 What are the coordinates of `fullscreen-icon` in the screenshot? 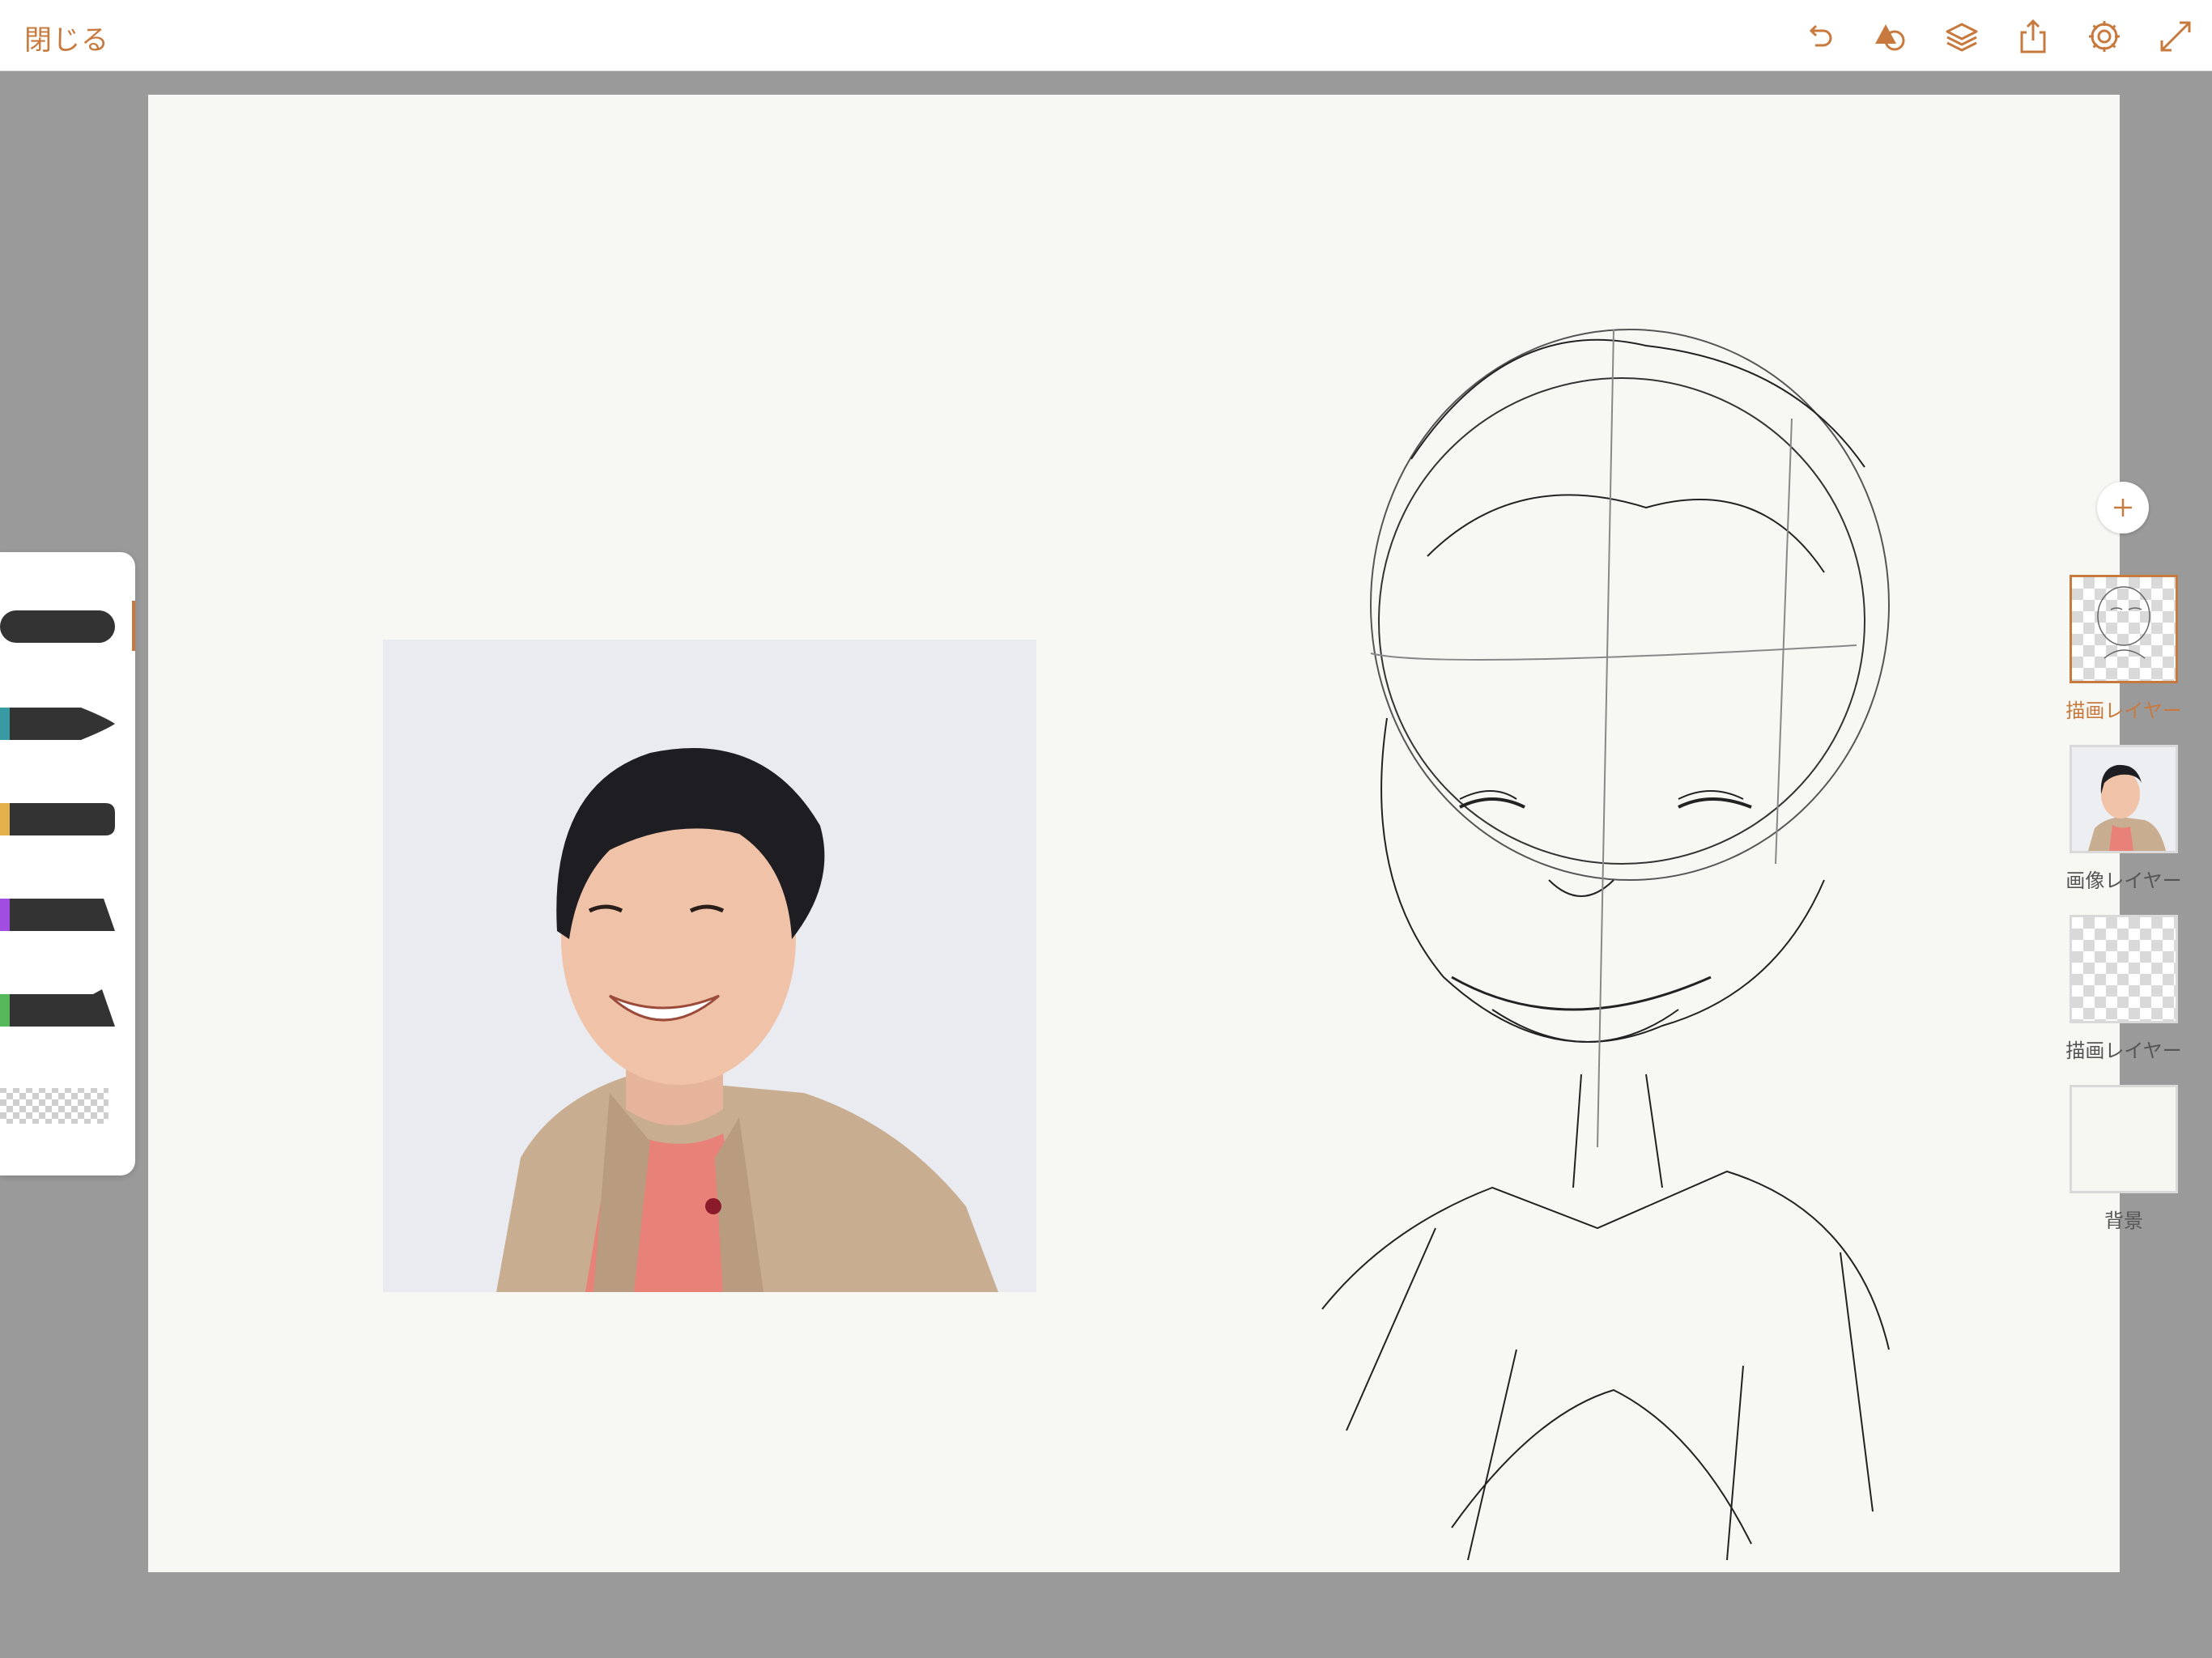 It's located at (2176, 36).